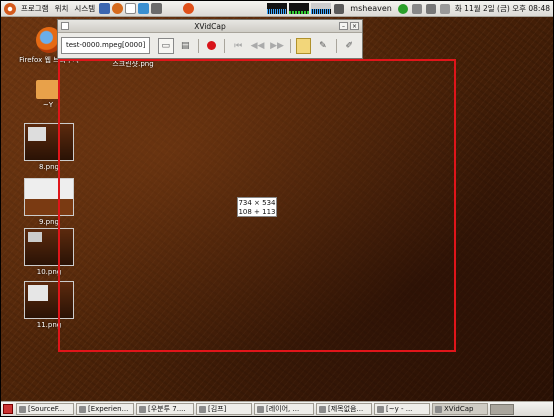  Describe the element at coordinates (237, 46) in the screenshot. I see `skip-back-icon: ⏮` at that location.